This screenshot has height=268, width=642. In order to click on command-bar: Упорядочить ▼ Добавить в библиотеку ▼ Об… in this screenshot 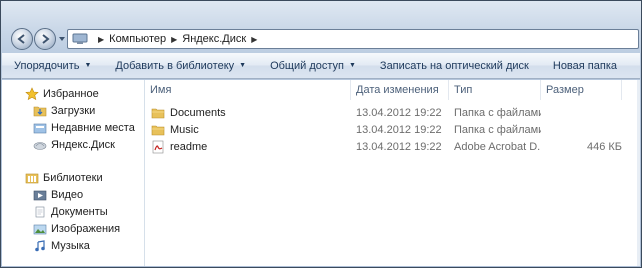, I will do `click(321, 66)`.